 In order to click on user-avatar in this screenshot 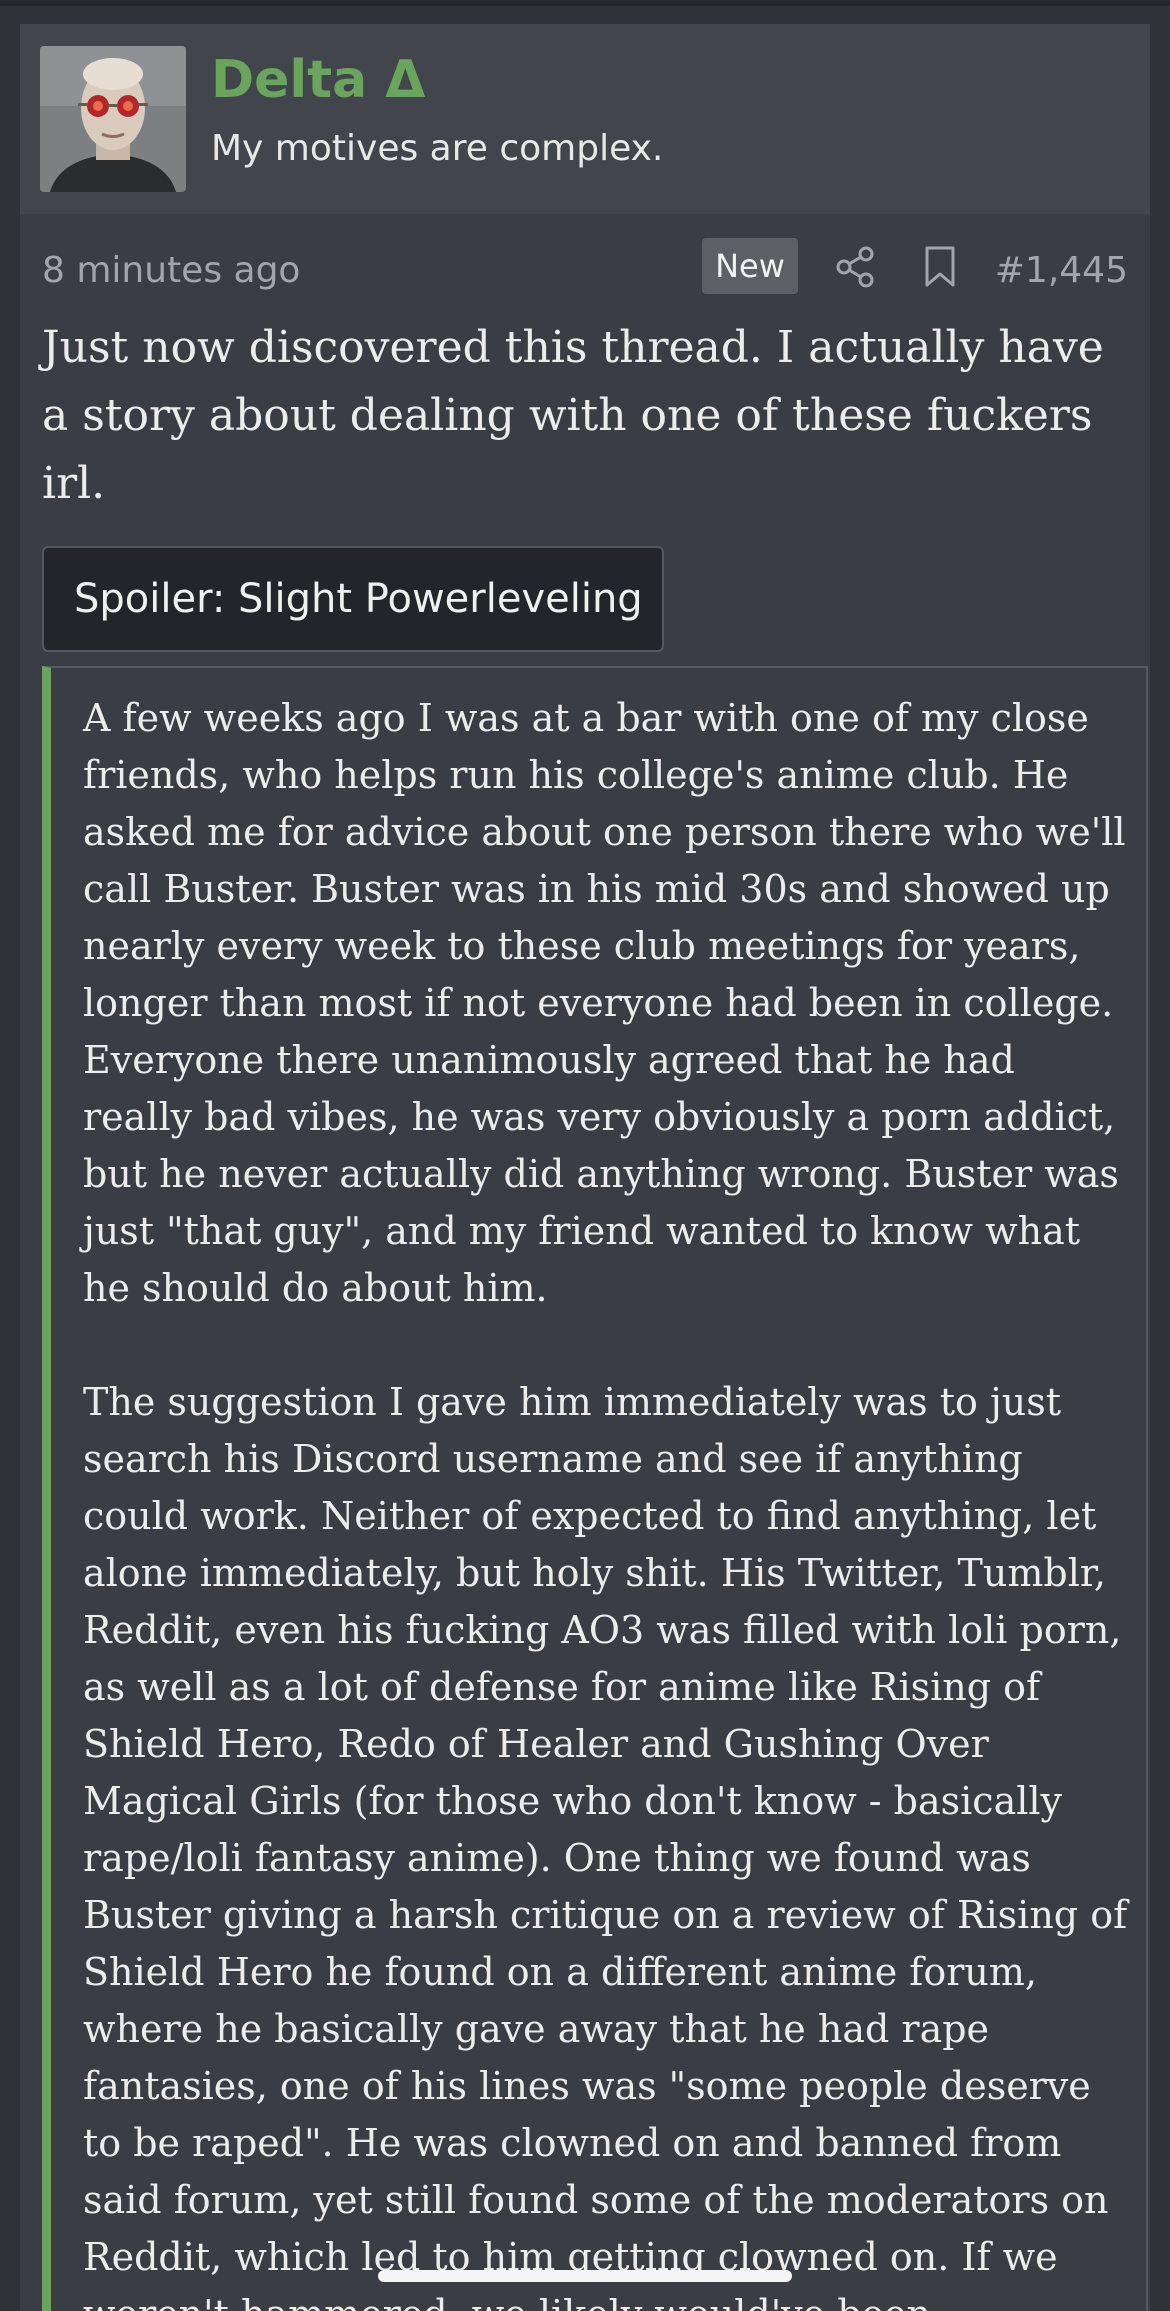, I will do `click(113, 119)`.